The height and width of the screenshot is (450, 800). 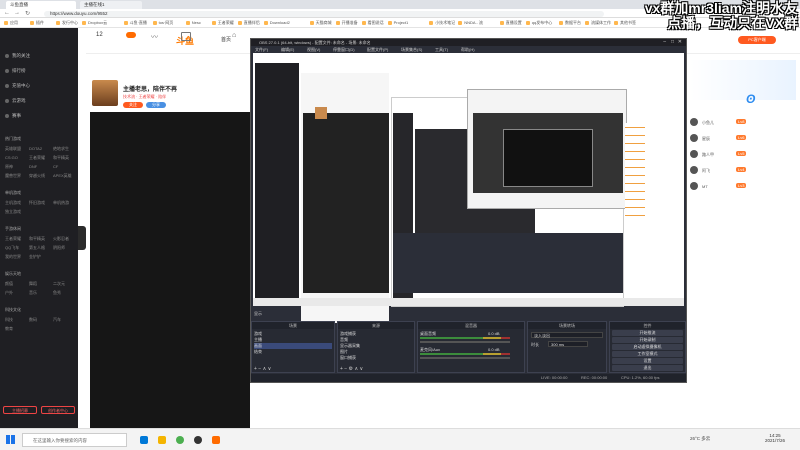 I want to click on scene-add-icon: + − ∧ ∨, so click(x=262, y=369).